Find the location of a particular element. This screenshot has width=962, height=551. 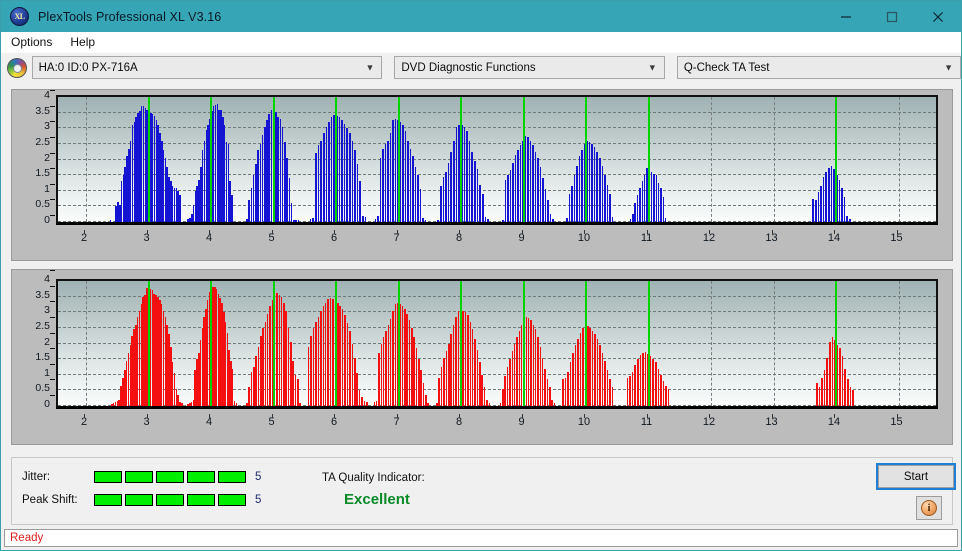

info-button: i is located at coordinates (929, 508).